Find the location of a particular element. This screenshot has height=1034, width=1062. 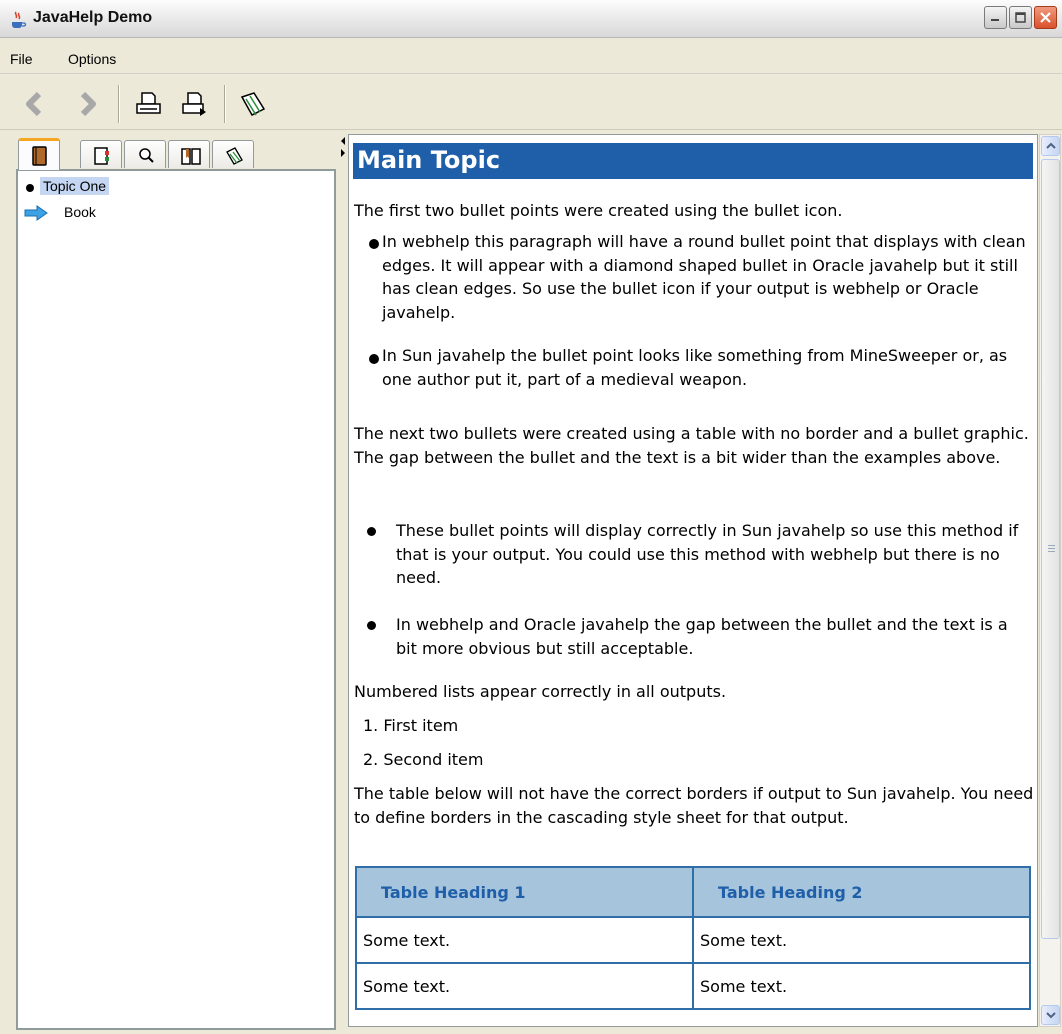

java-coffee-icon is located at coordinates (19, 19).